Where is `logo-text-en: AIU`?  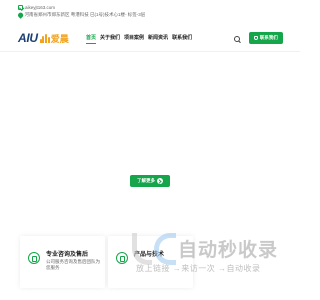 logo-text-en: AIU is located at coordinates (28, 38).